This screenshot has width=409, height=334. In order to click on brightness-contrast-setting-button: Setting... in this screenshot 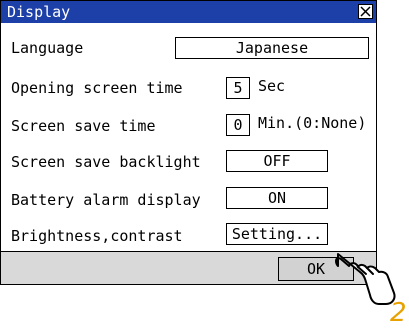, I will do `click(277, 234)`.